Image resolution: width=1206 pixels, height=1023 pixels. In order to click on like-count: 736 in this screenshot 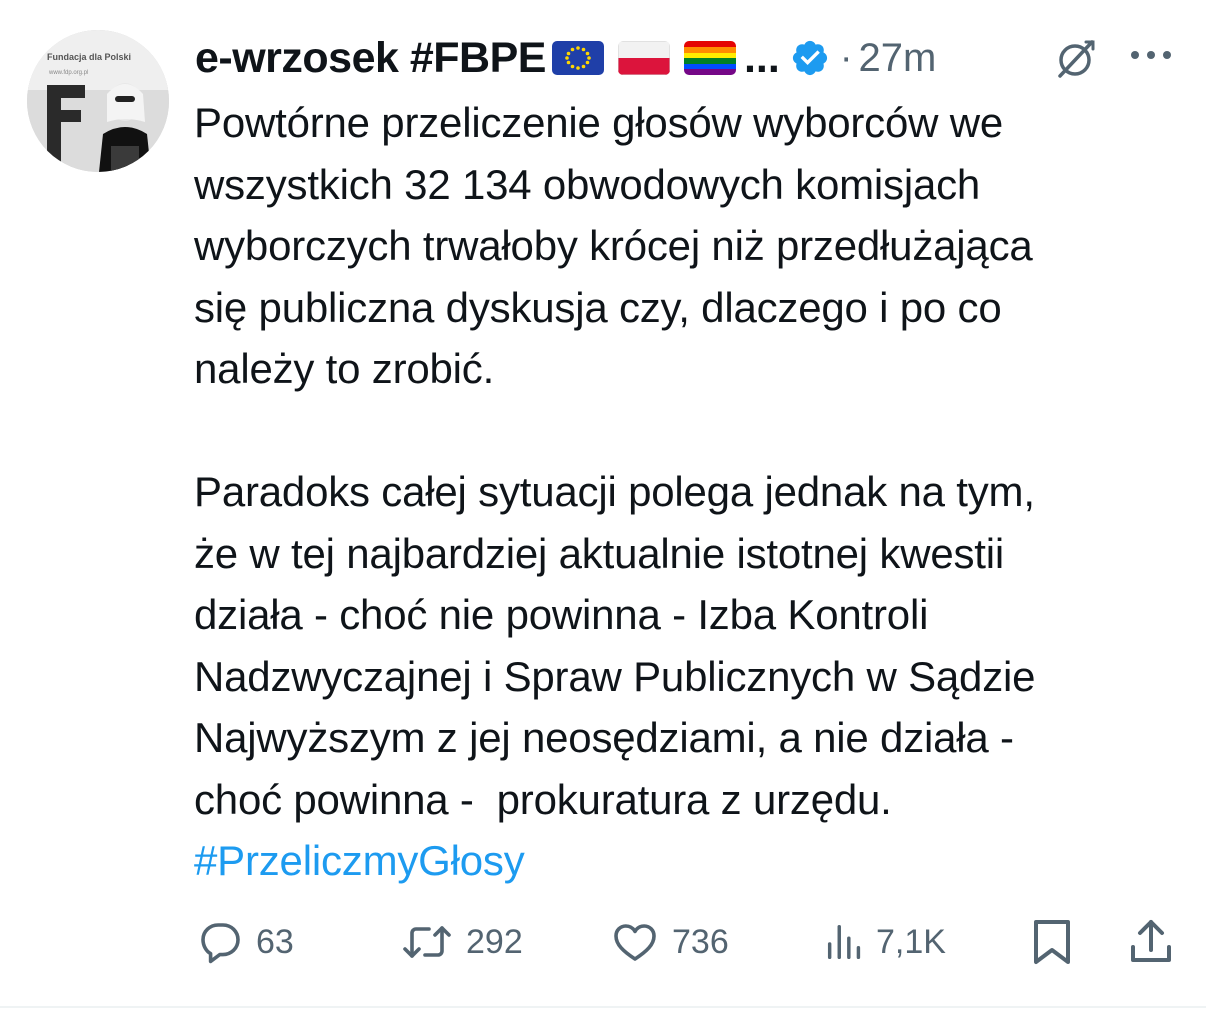, I will do `click(700, 941)`.